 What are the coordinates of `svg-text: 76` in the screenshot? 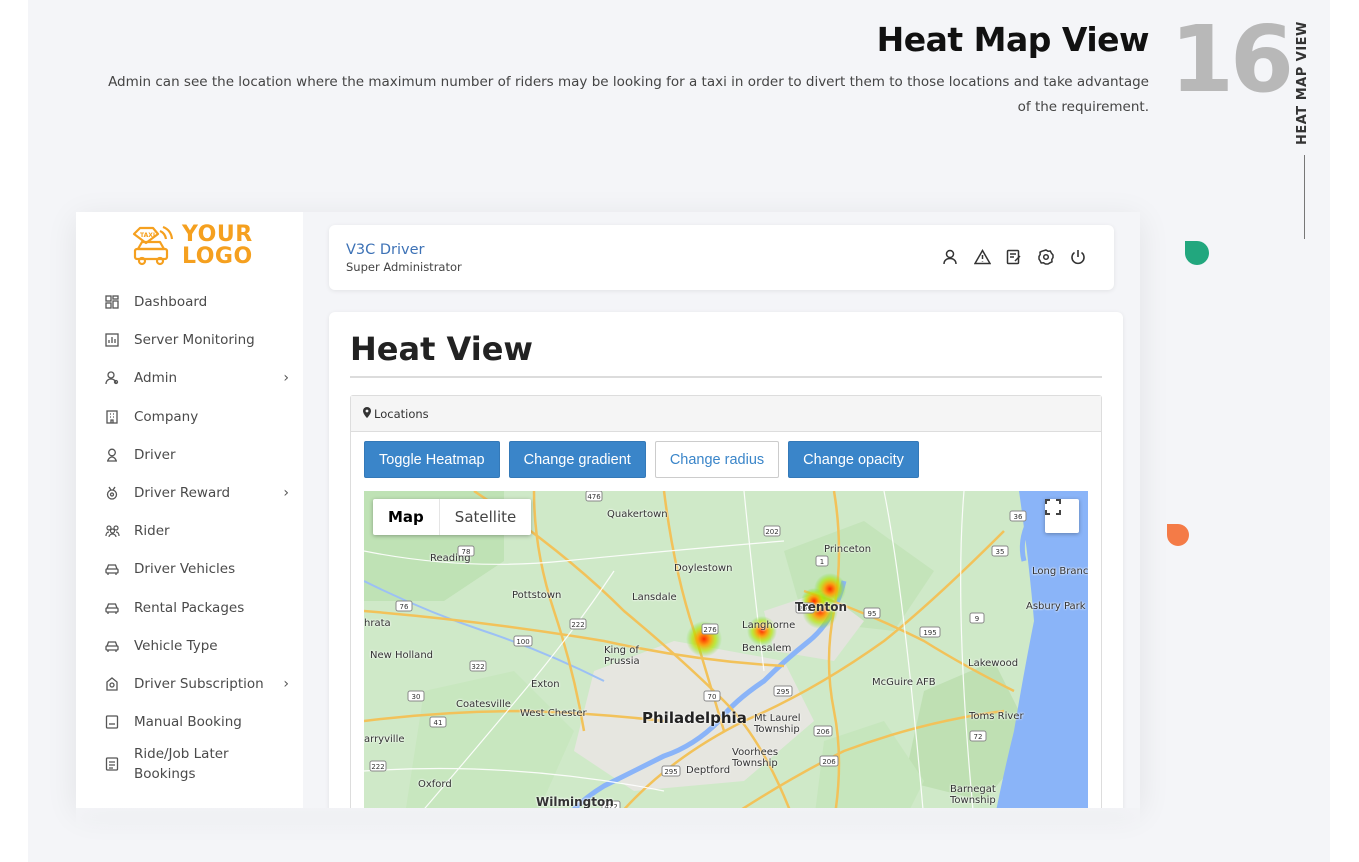 It's located at (404, 607).